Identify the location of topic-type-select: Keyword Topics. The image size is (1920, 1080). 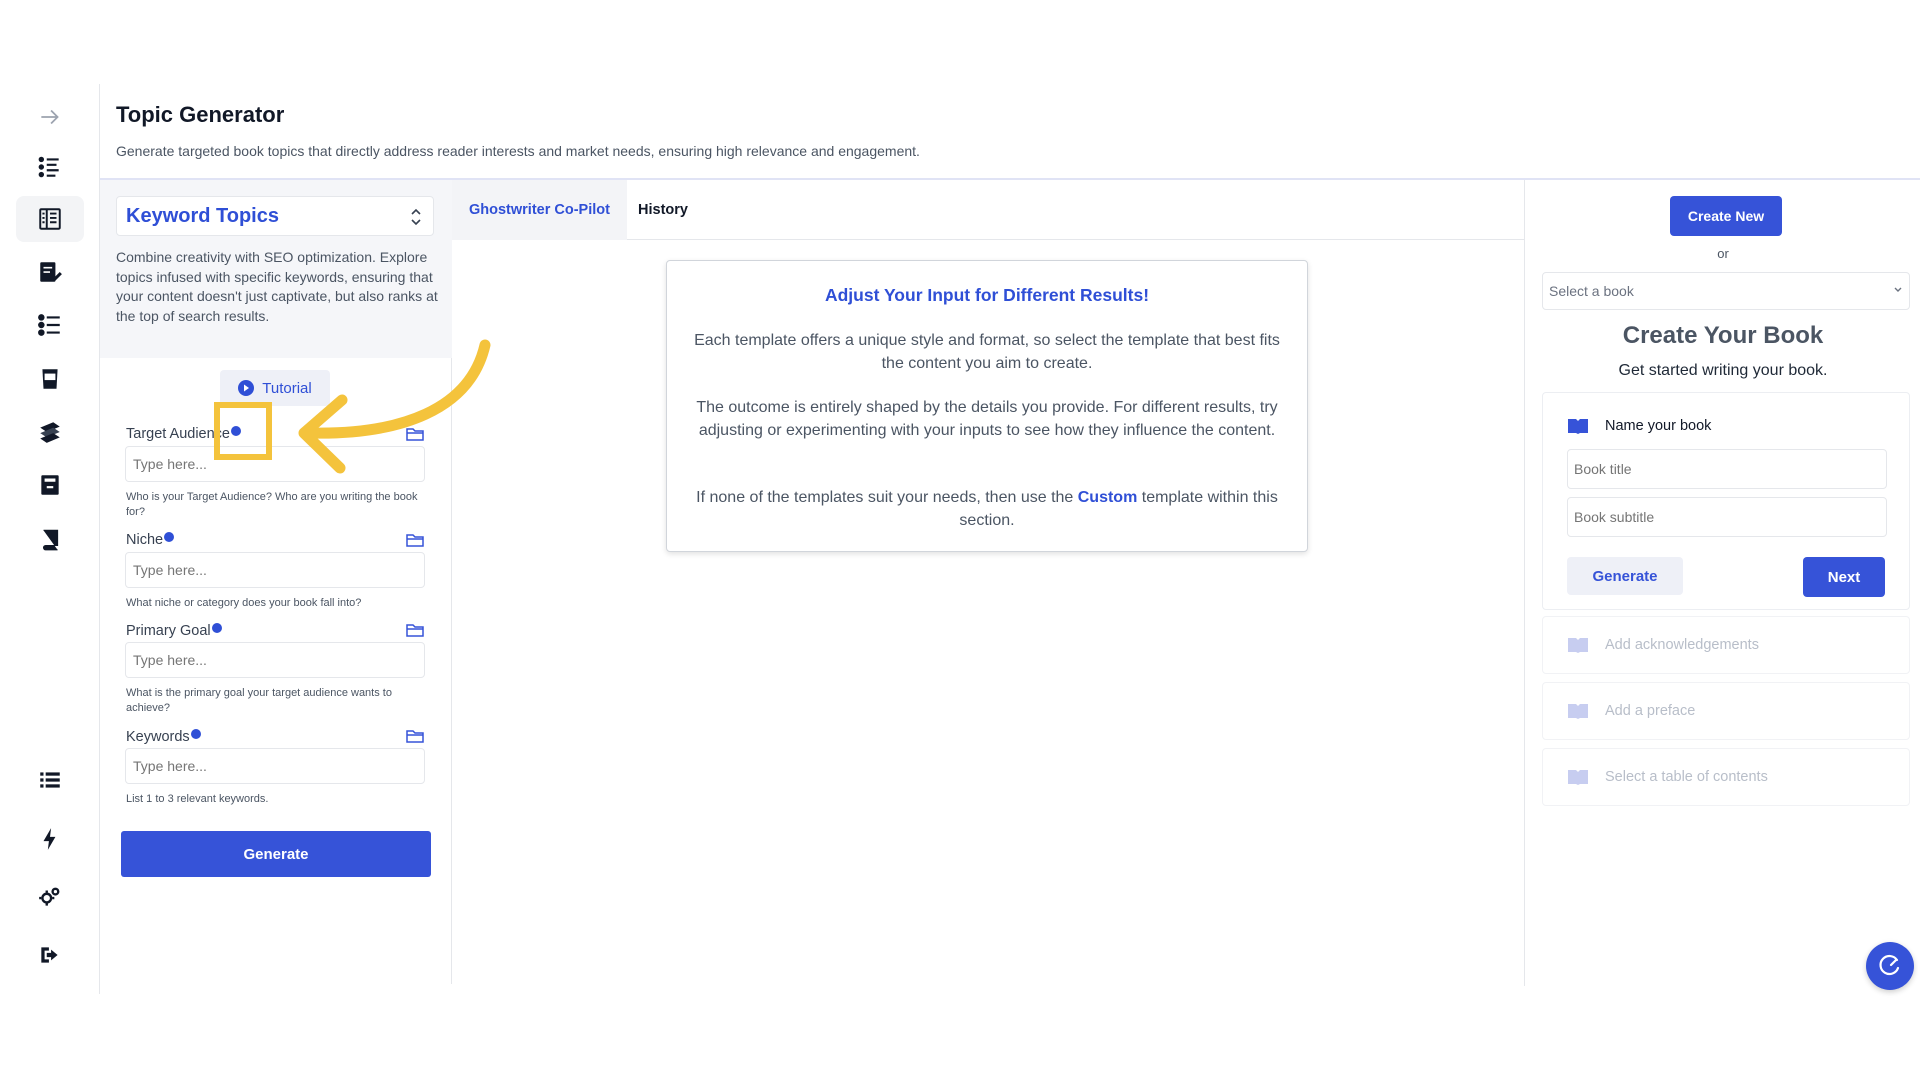
(275, 216).